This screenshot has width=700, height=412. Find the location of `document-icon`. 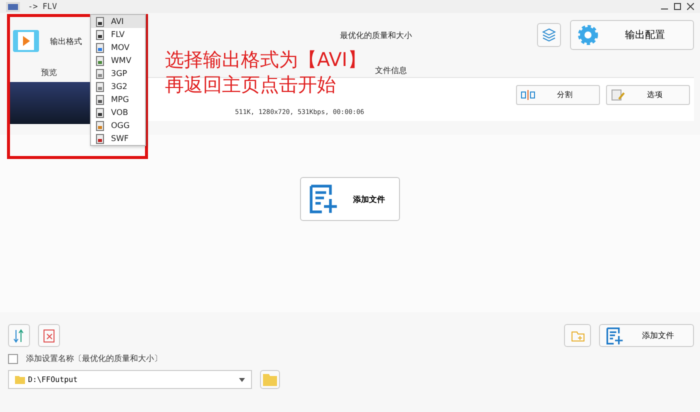

document-icon is located at coordinates (618, 95).